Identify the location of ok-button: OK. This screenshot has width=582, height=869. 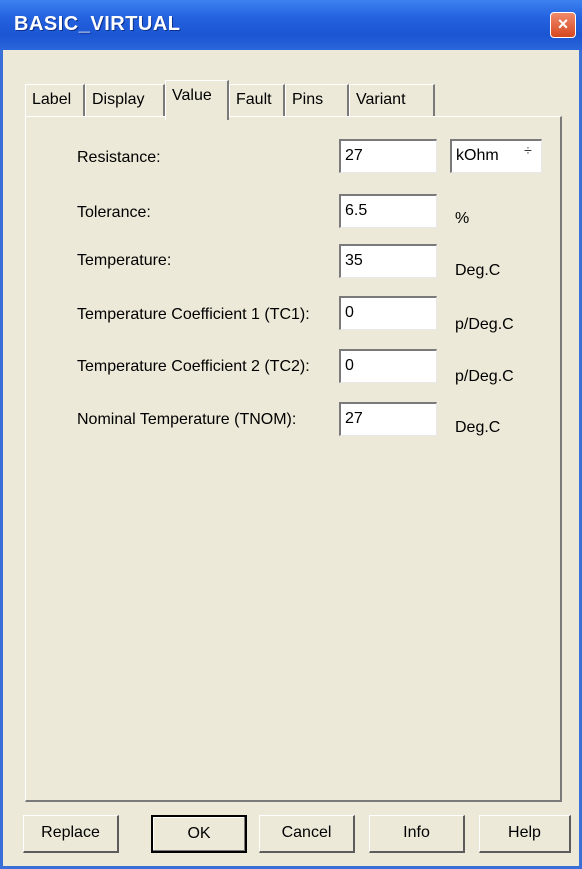
(199, 834).